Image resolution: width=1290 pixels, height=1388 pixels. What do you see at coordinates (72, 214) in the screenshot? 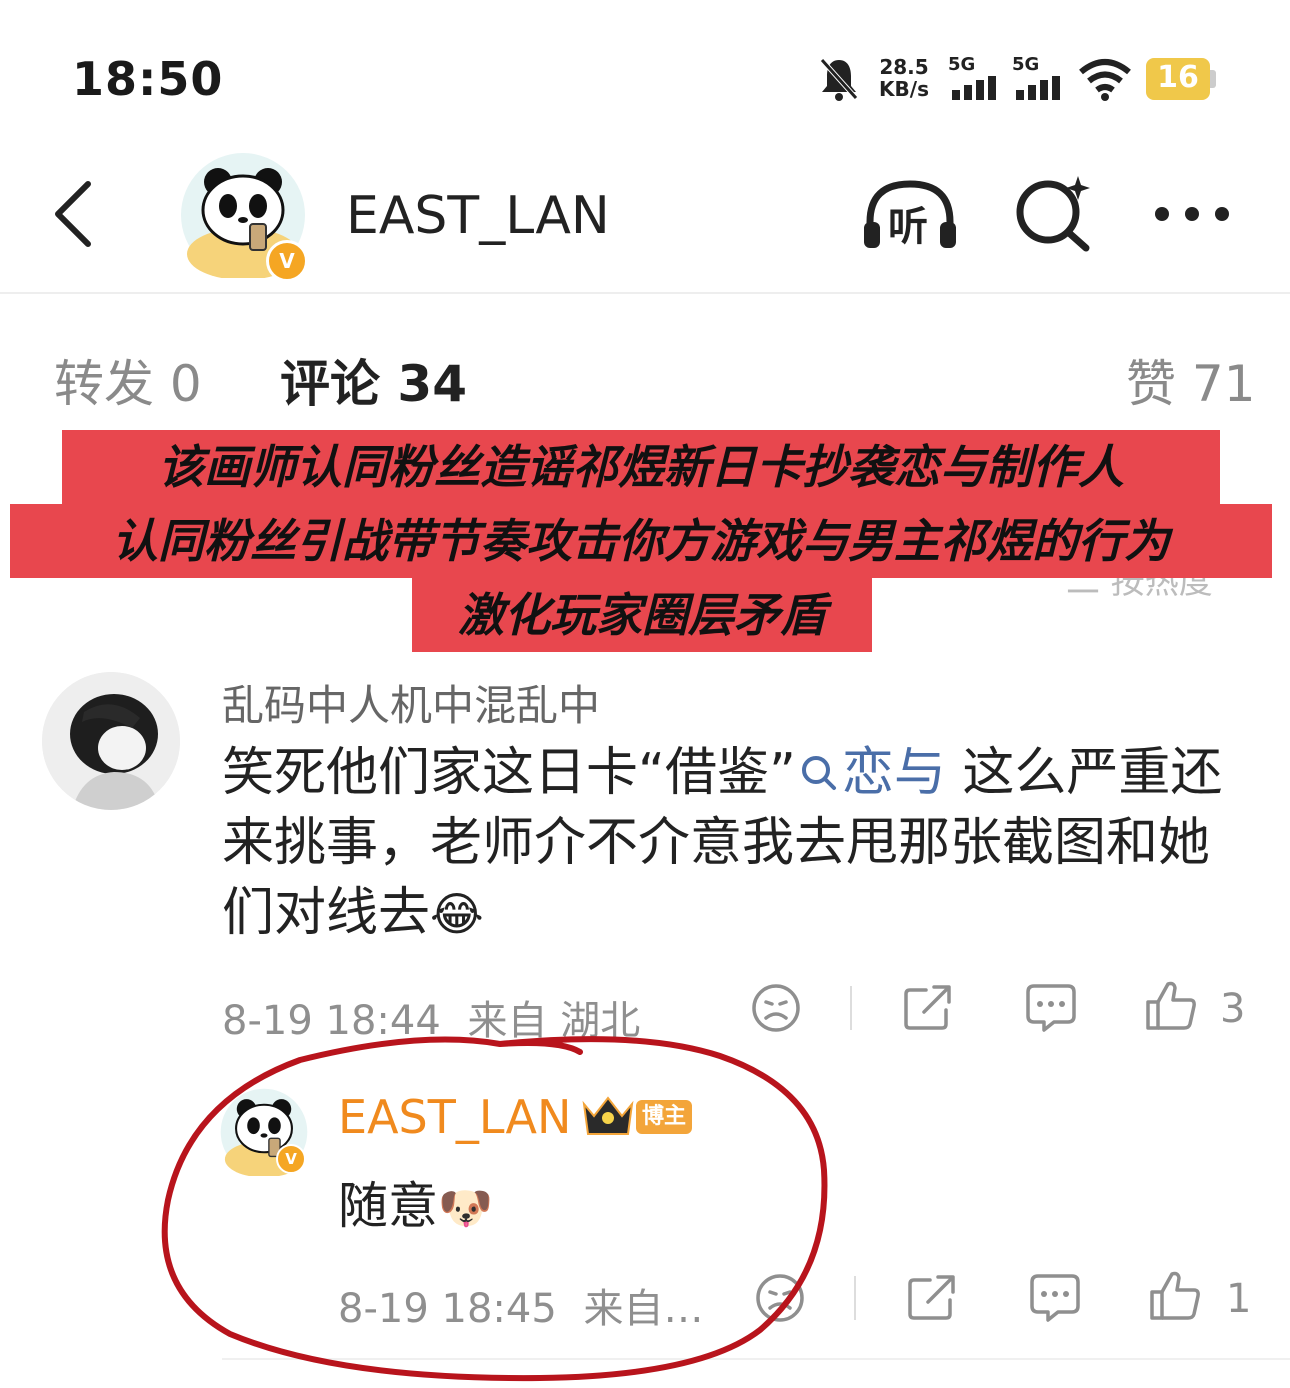
I see `chevron-left-icon` at bounding box center [72, 214].